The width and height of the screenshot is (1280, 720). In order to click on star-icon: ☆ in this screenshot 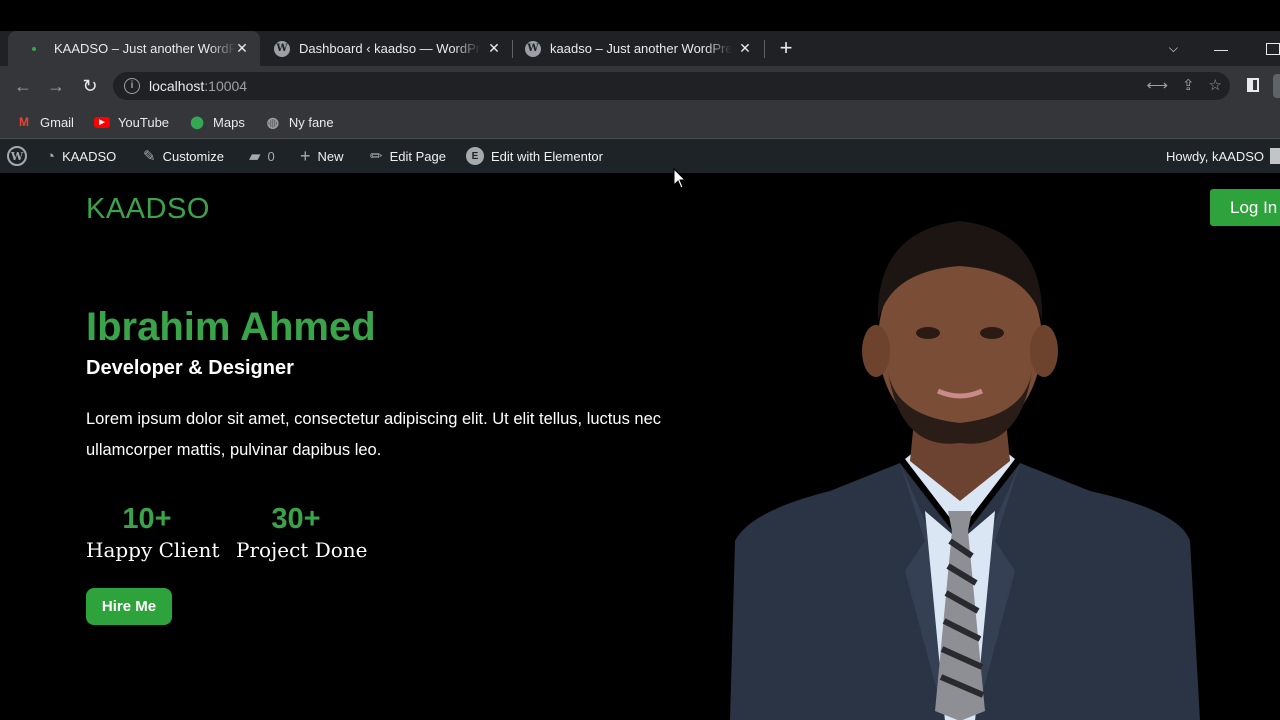, I will do `click(1215, 85)`.